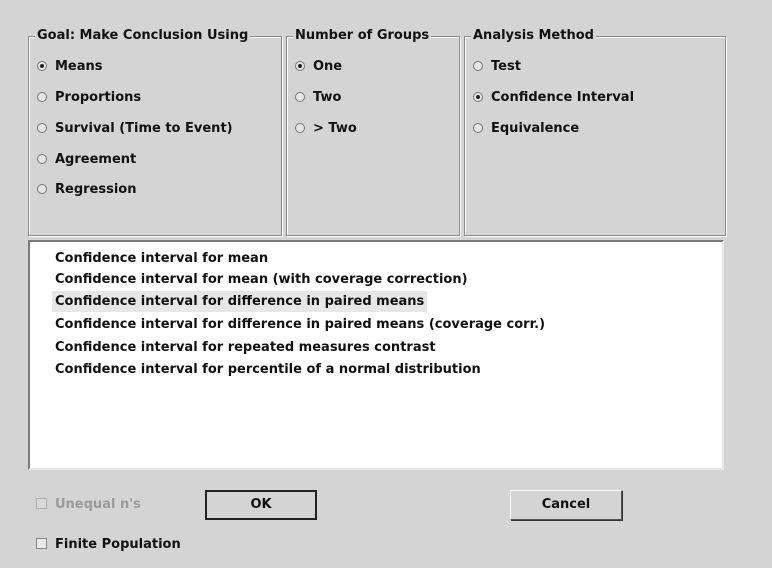 The height and width of the screenshot is (568, 772). I want to click on radio-label: Equivalence, so click(535, 128).